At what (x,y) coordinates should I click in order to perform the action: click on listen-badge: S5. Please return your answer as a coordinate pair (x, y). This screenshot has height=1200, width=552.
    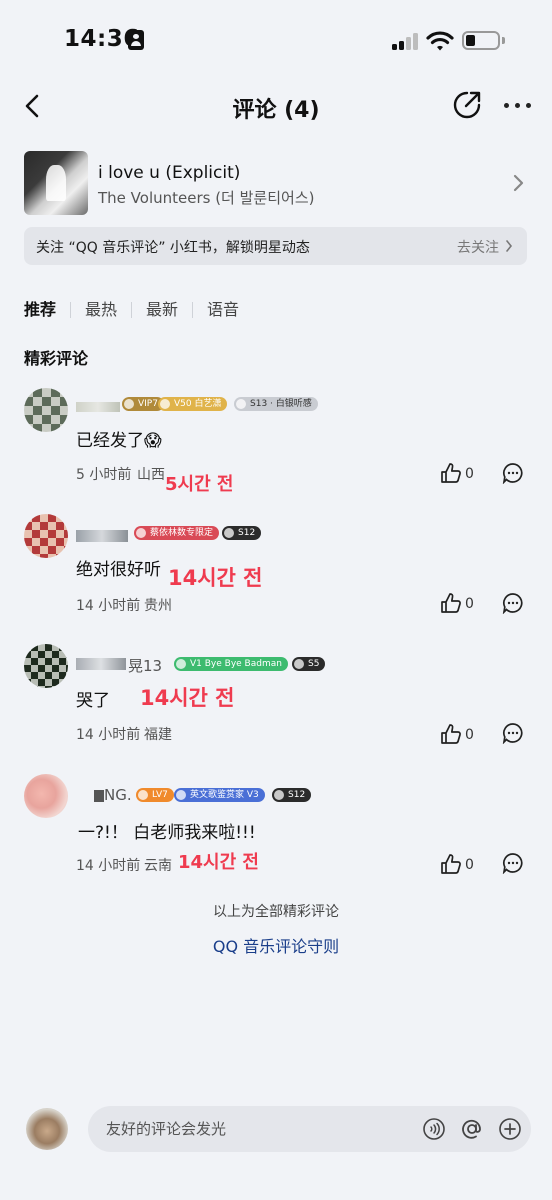
    Looking at the image, I should click on (309, 664).